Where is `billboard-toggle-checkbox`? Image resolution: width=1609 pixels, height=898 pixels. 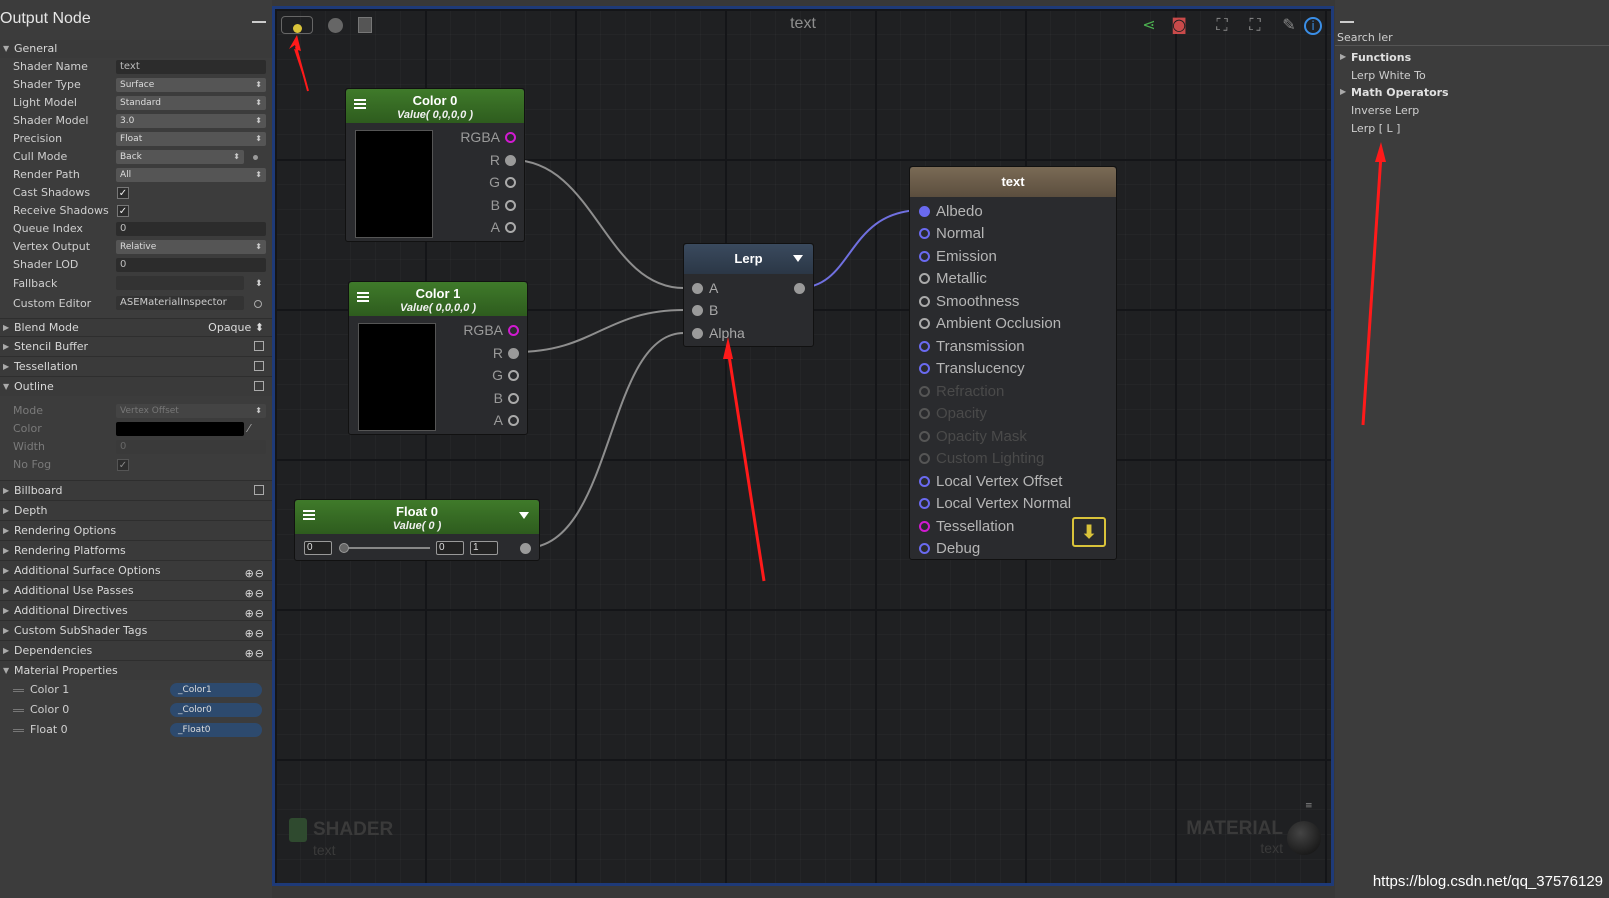 billboard-toggle-checkbox is located at coordinates (259, 490).